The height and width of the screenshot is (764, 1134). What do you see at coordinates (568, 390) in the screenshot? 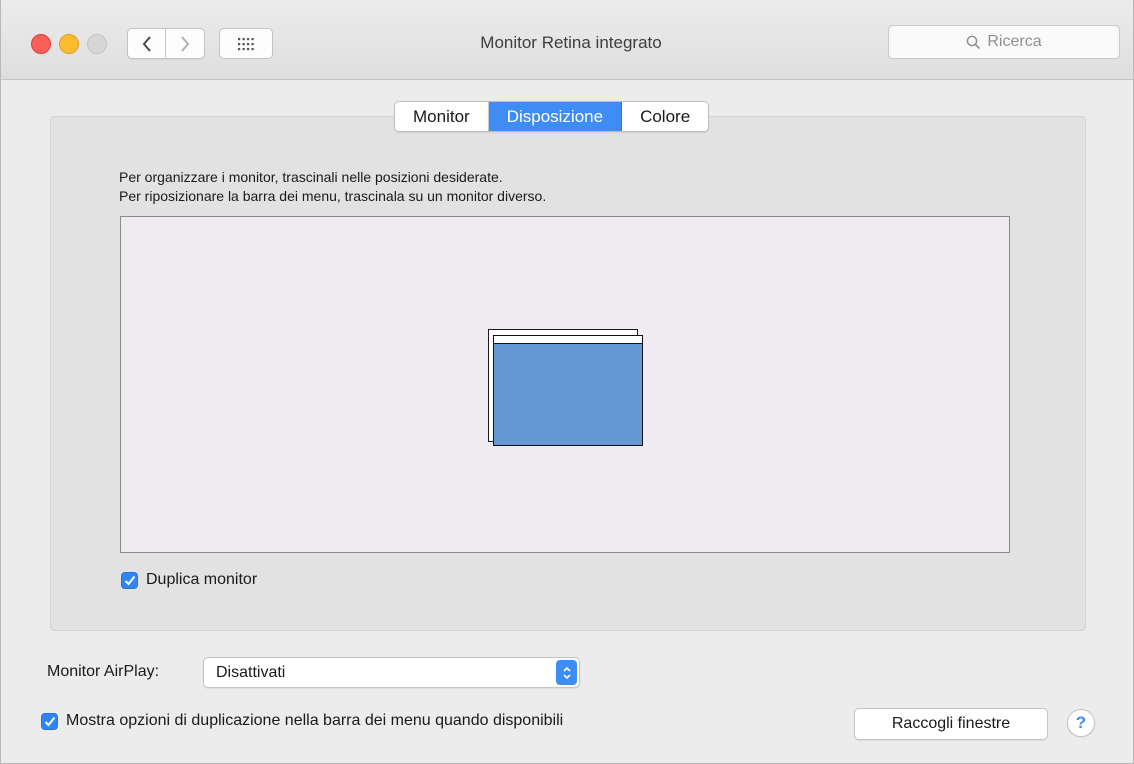
I see `main-display` at bounding box center [568, 390].